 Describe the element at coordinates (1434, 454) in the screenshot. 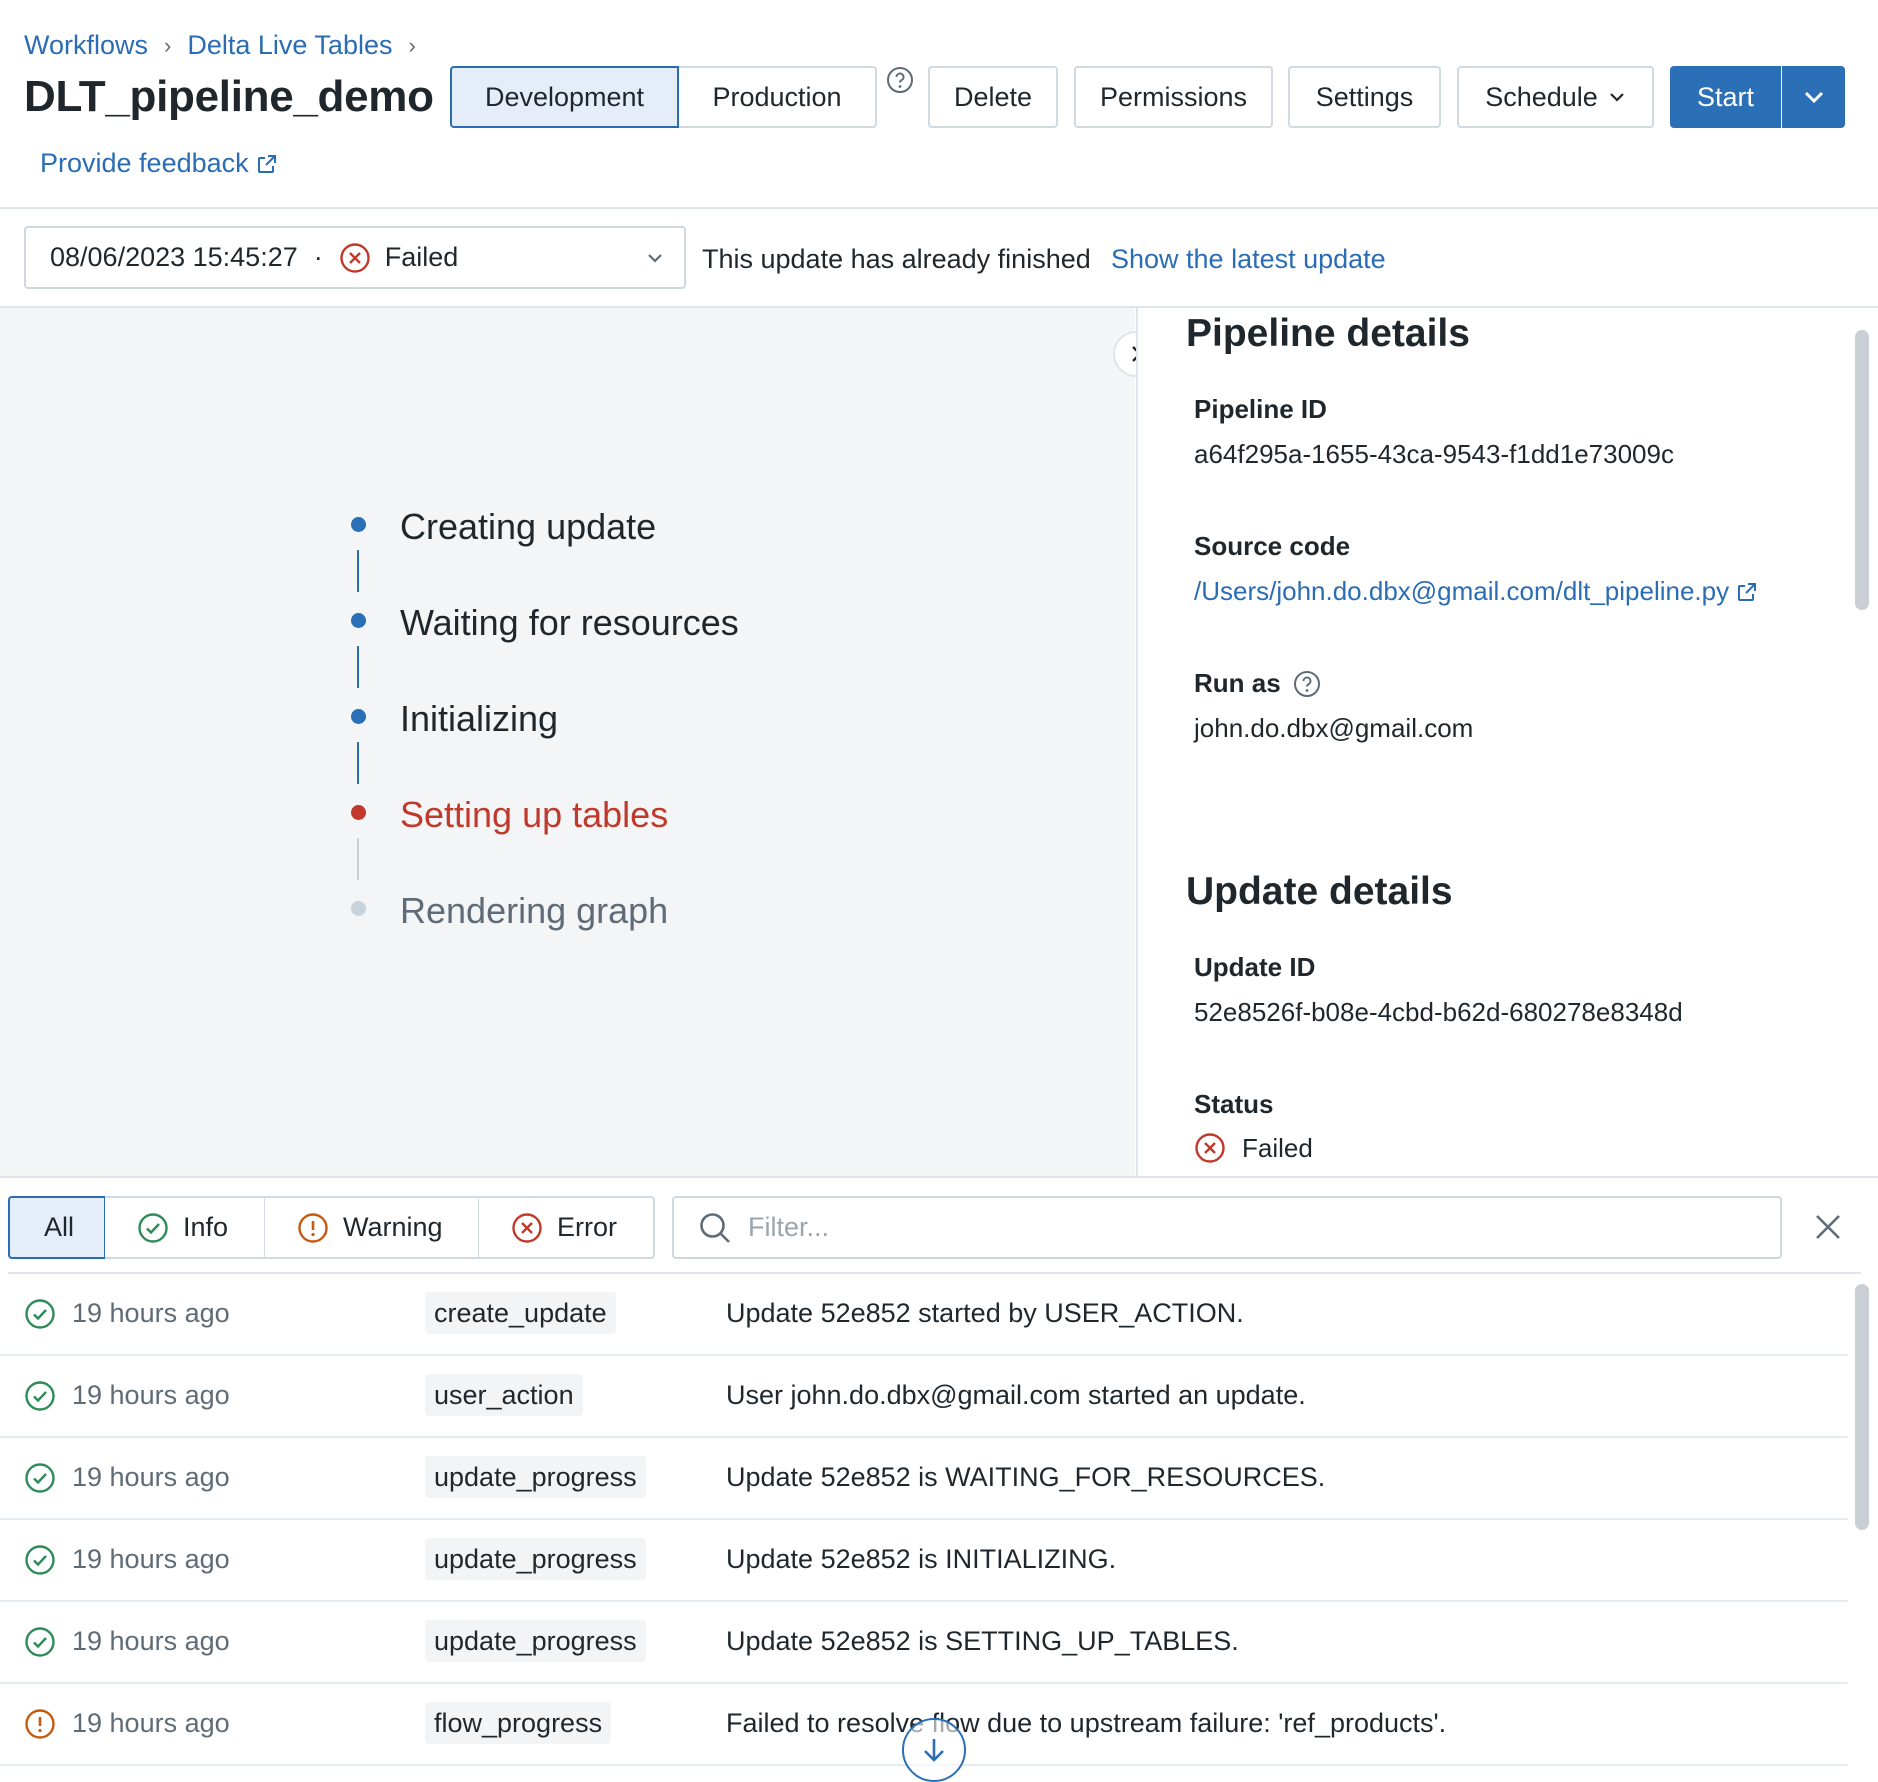

I see `pipeline-id-value: a64f295a-1655-43ca-9543-f1dd1e73009c` at that location.